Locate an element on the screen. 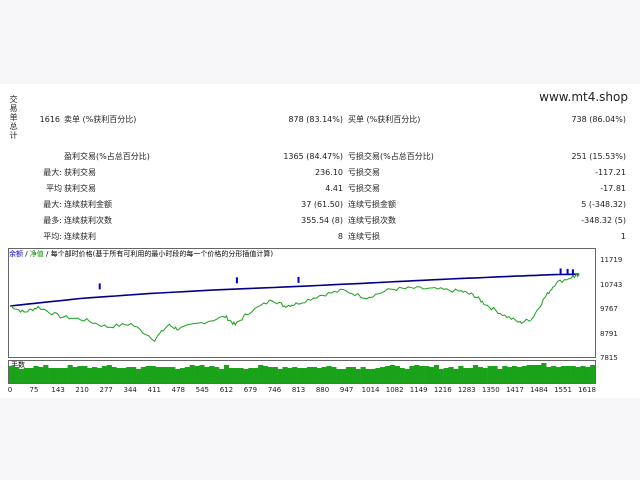  x-tick-label: 1484 is located at coordinates (538, 390).